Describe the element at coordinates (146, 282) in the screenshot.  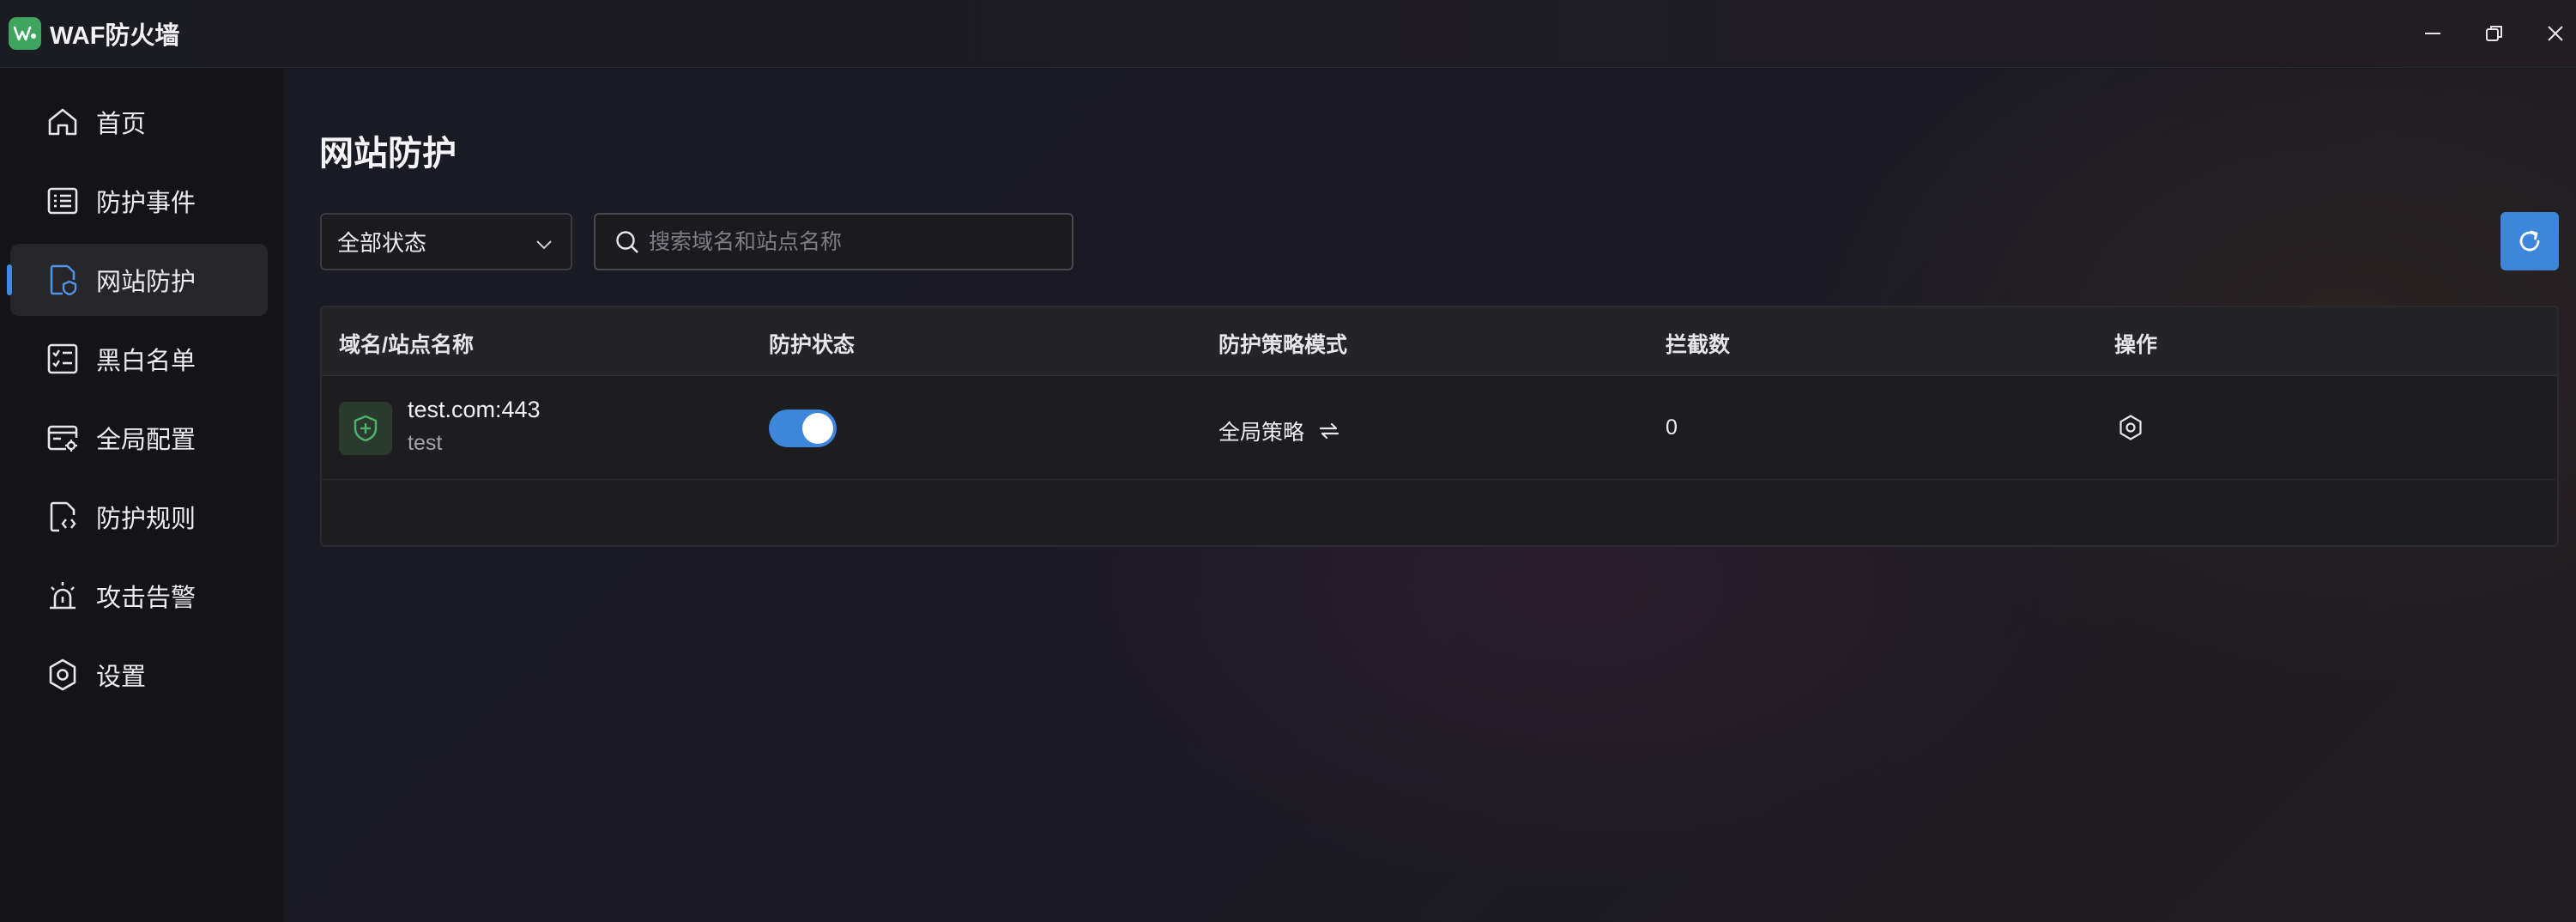
I see `sidebar-item-label: 网站防护` at that location.